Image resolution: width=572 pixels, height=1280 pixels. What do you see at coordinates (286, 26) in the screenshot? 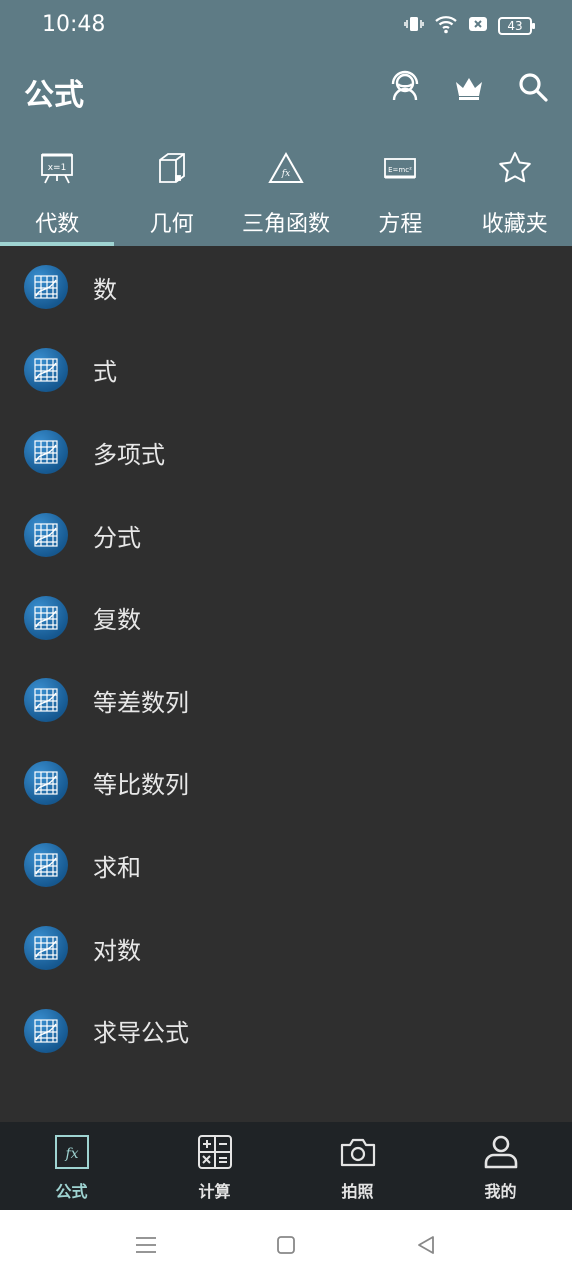
I see `status-bar: 10:48 43` at bounding box center [286, 26].